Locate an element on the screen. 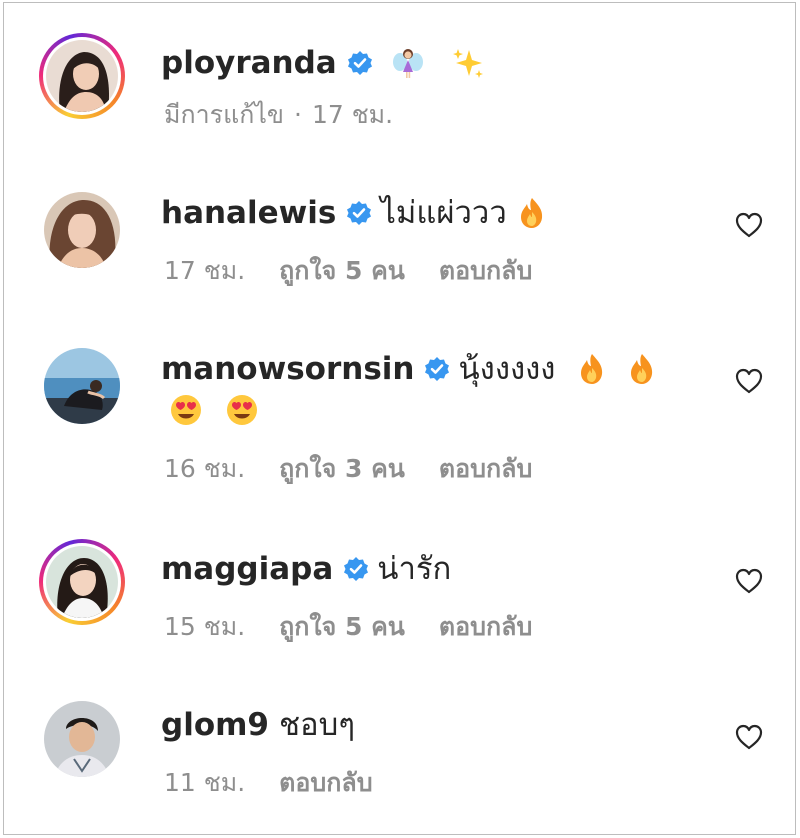 Image resolution: width=800 pixels, height=838 pixels. comment-text: นุ้งงงงง is located at coordinates (507, 369).